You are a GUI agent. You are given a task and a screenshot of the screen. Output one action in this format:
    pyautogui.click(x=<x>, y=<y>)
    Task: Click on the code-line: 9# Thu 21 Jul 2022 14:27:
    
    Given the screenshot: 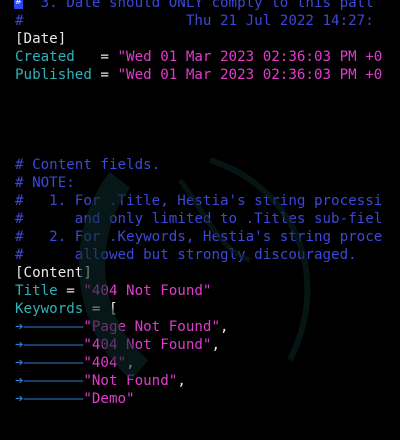 What is the action you would take?
    pyautogui.click(x=200, y=21)
    